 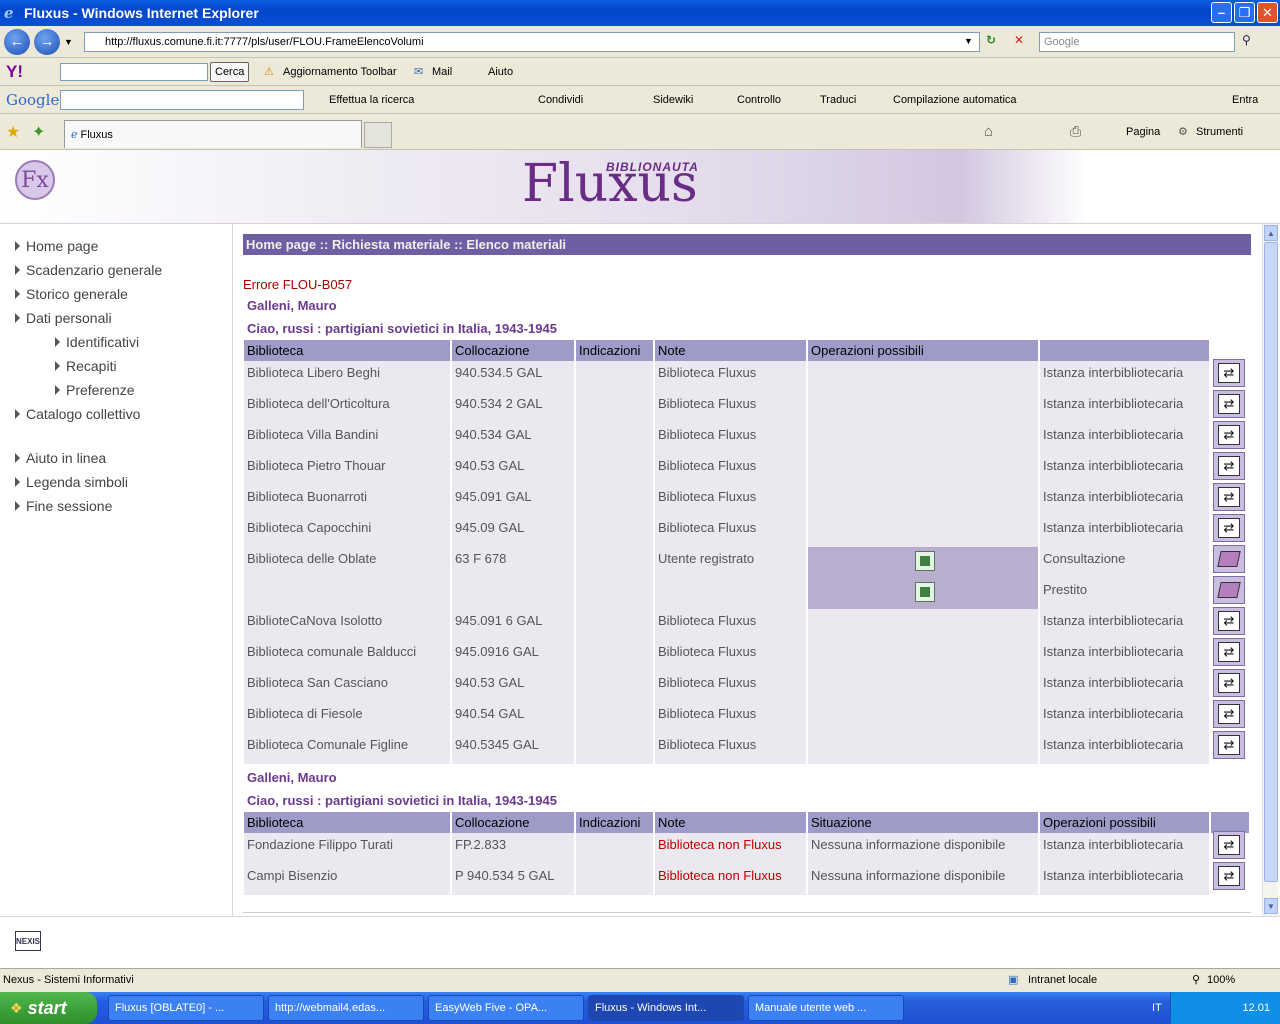 I want to click on library-name: Biblioteca comunale Balducci, so click(x=348, y=655).